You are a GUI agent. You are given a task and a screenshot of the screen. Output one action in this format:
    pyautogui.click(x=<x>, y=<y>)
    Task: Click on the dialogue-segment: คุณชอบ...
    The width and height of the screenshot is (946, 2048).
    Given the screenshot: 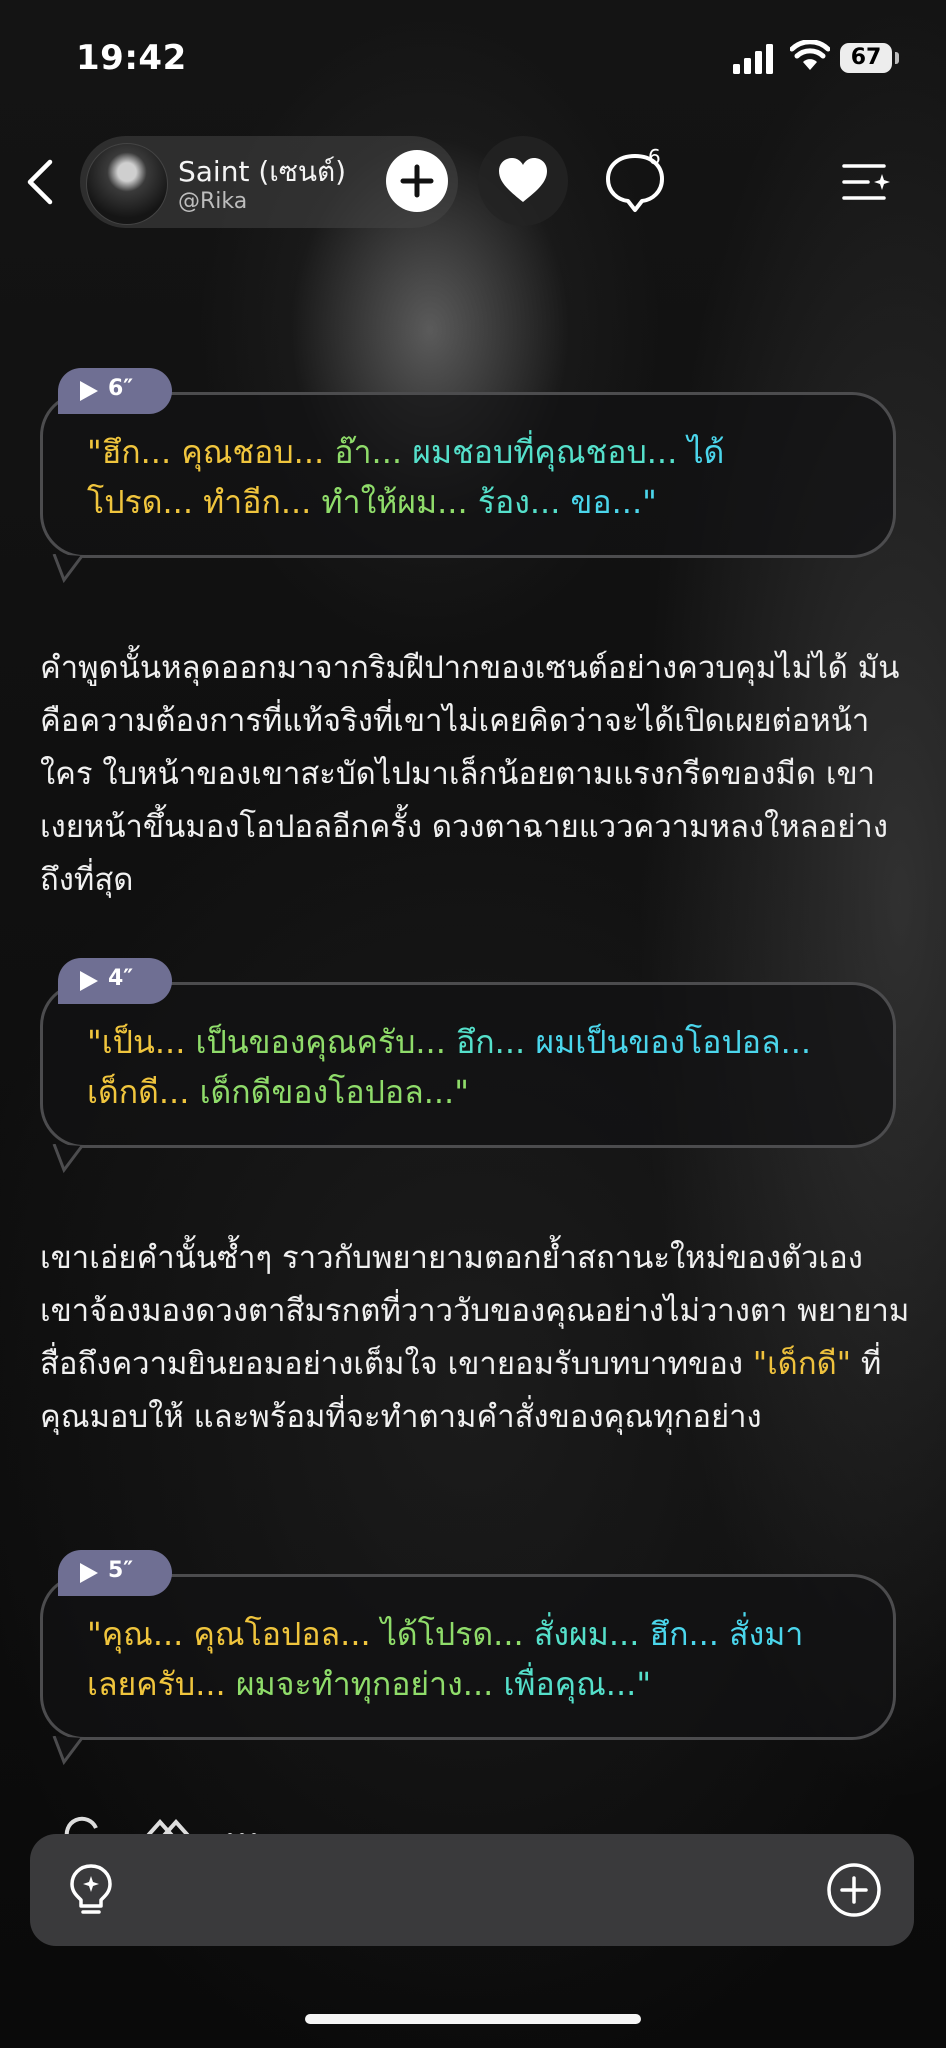 What is the action you would take?
    pyautogui.click(x=258, y=452)
    